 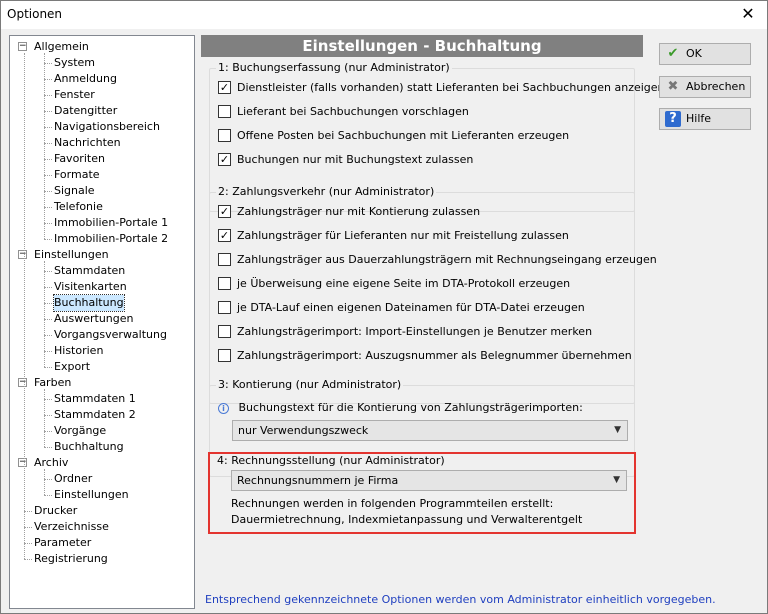 I want to click on tree-item: Stammdaten, so click(x=89, y=271).